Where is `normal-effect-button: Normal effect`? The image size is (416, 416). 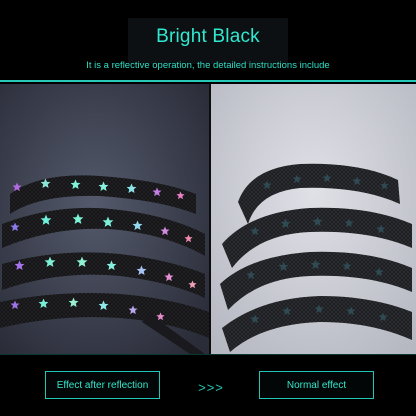 normal-effect-button: Normal effect is located at coordinates (316, 385).